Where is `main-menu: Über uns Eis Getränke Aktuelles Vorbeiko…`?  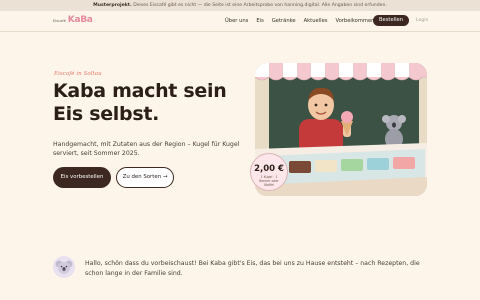
main-menu: Über uns Eis Getränke Aktuelles Vorbeiko… is located at coordinates (299, 21).